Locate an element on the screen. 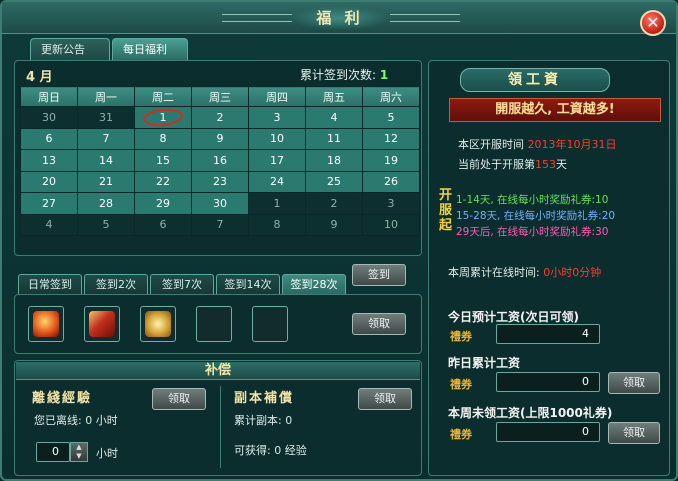 The image size is (678, 481). sign-tab-5: 签到28次 is located at coordinates (314, 284).